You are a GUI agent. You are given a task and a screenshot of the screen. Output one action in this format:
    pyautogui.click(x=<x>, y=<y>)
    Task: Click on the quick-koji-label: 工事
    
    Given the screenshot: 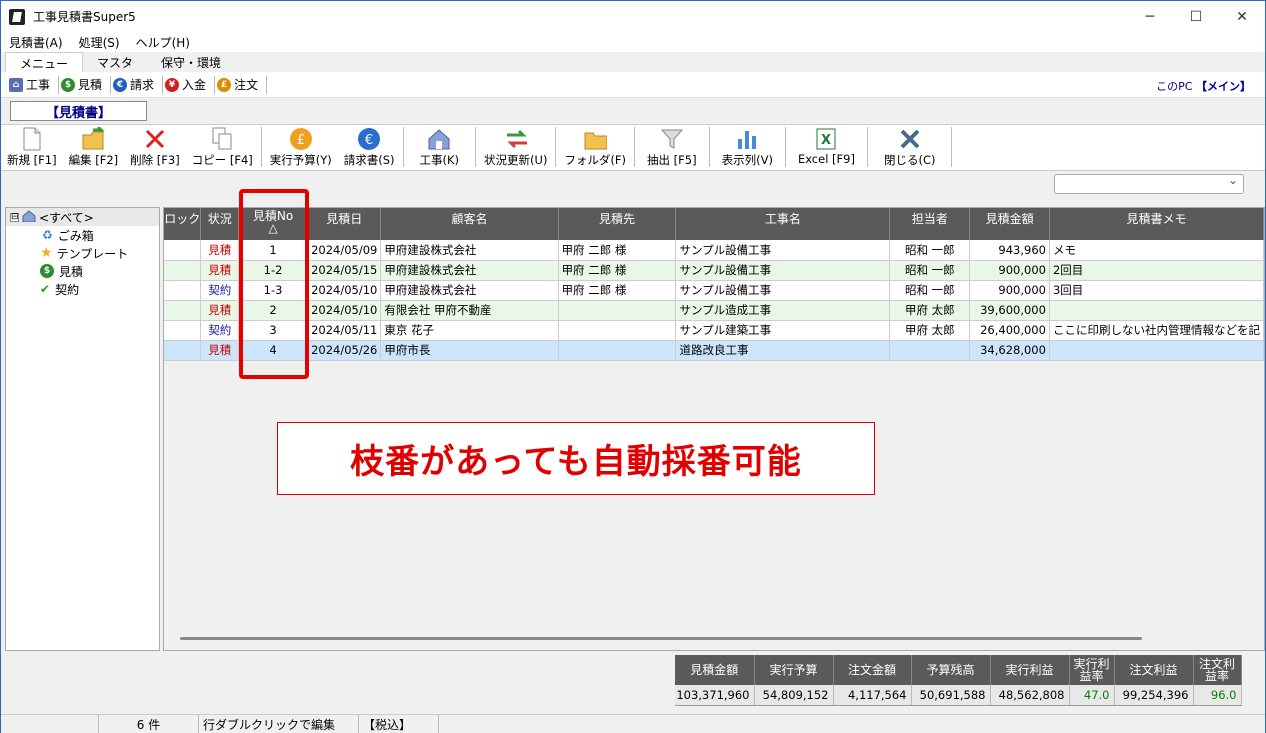 What is the action you would take?
    pyautogui.click(x=38, y=85)
    